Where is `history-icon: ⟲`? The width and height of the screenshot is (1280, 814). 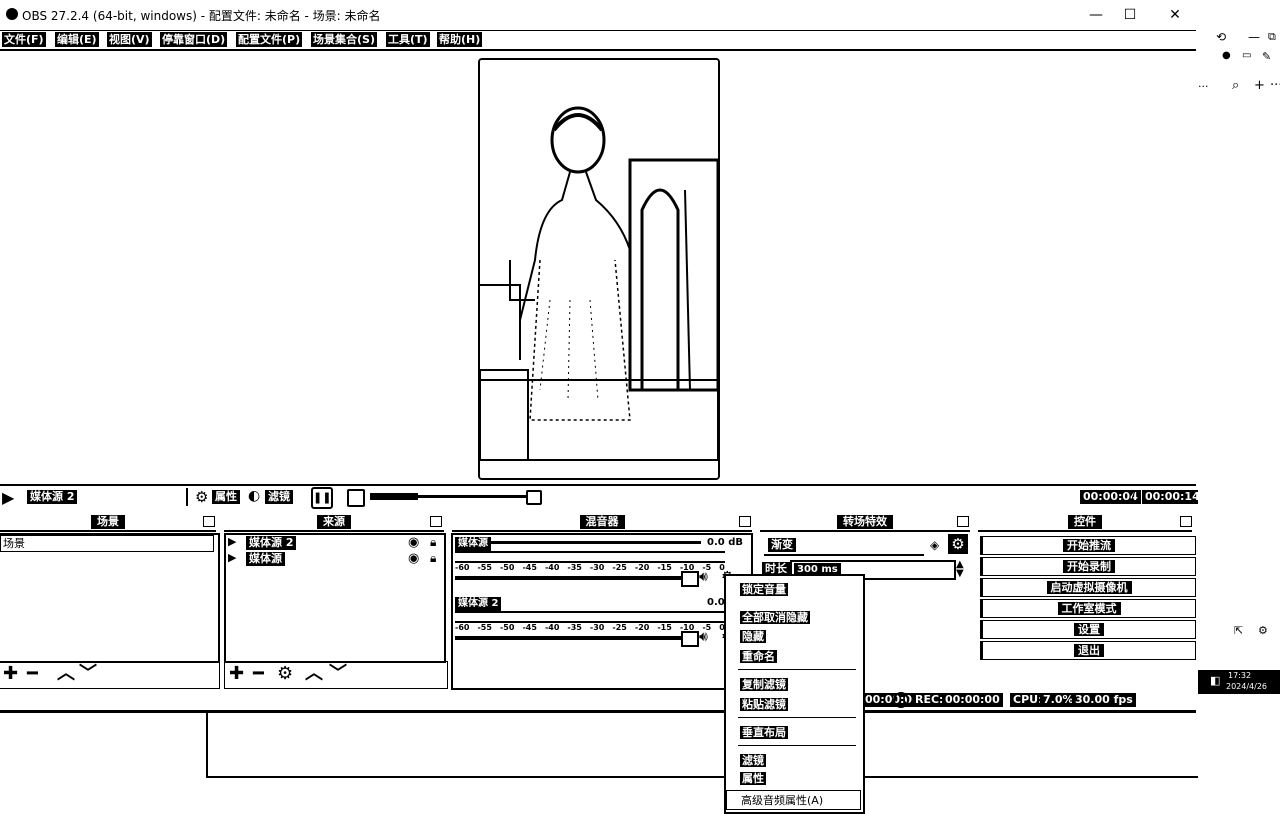
history-icon: ⟲ is located at coordinates (1221, 37).